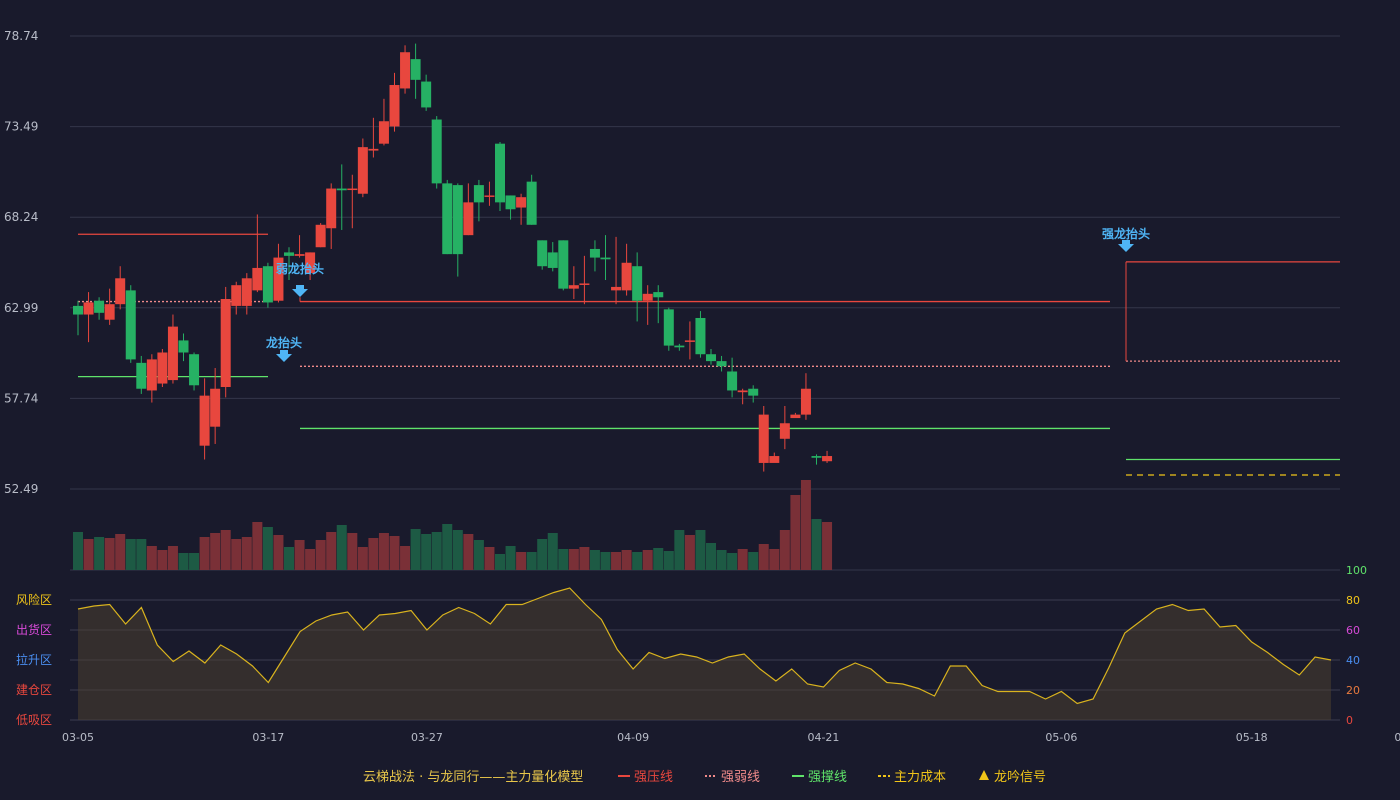  Describe the element at coordinates (740, 777) in the screenshot. I see `legend-strong-weak-label: 强弱线` at that location.